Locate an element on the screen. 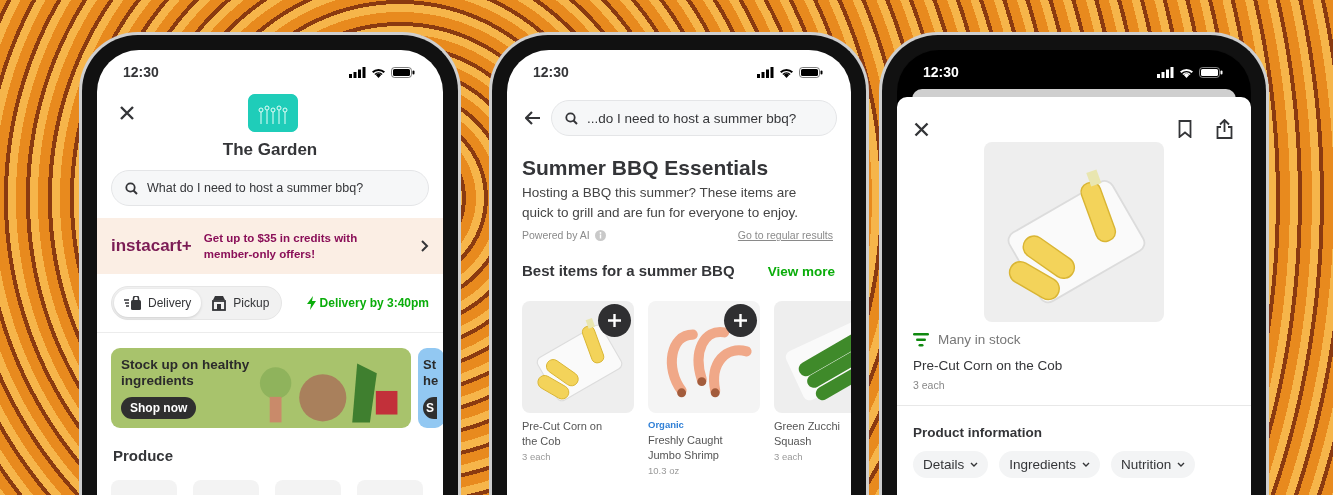 Image resolution: width=1333 pixels, height=495 pixels. section-title: Produce is located at coordinates (143, 455).